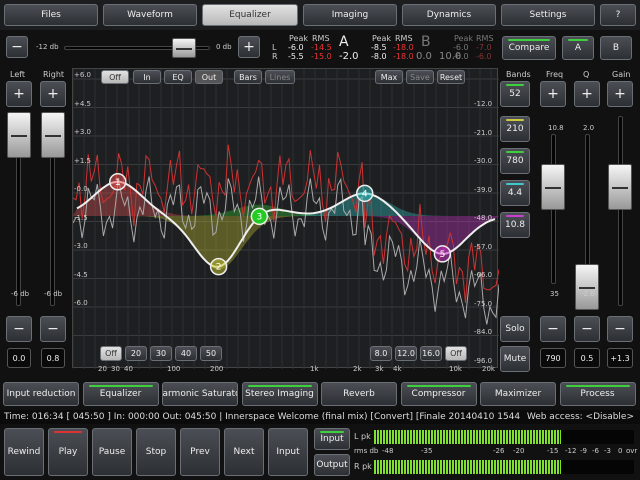 The width and height of the screenshot is (640, 480). Describe the element at coordinates (288, 452) in the screenshot. I see `transport-input-button: Input` at that location.